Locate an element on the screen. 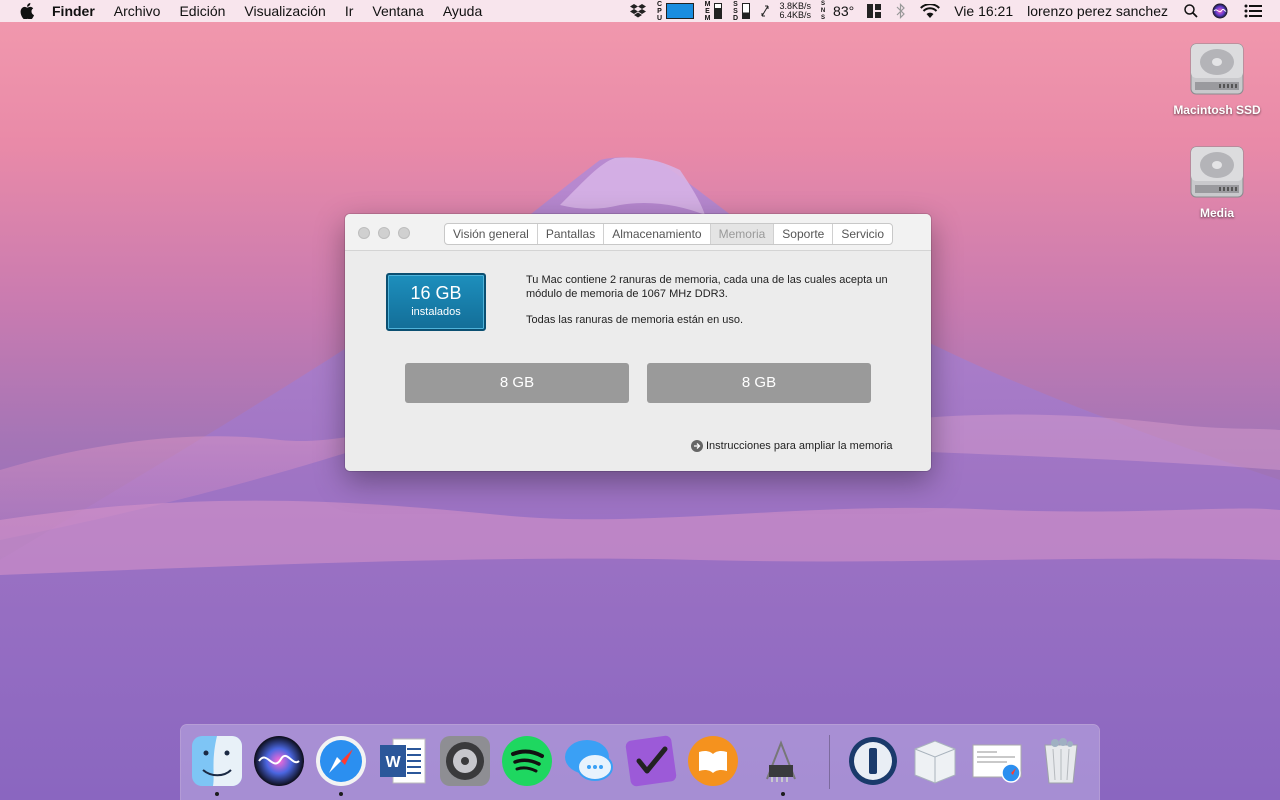 The height and width of the screenshot is (800, 1280). upgrade-instructions-link: Instrucciones para ampliar la memoria is located at coordinates (791, 446).